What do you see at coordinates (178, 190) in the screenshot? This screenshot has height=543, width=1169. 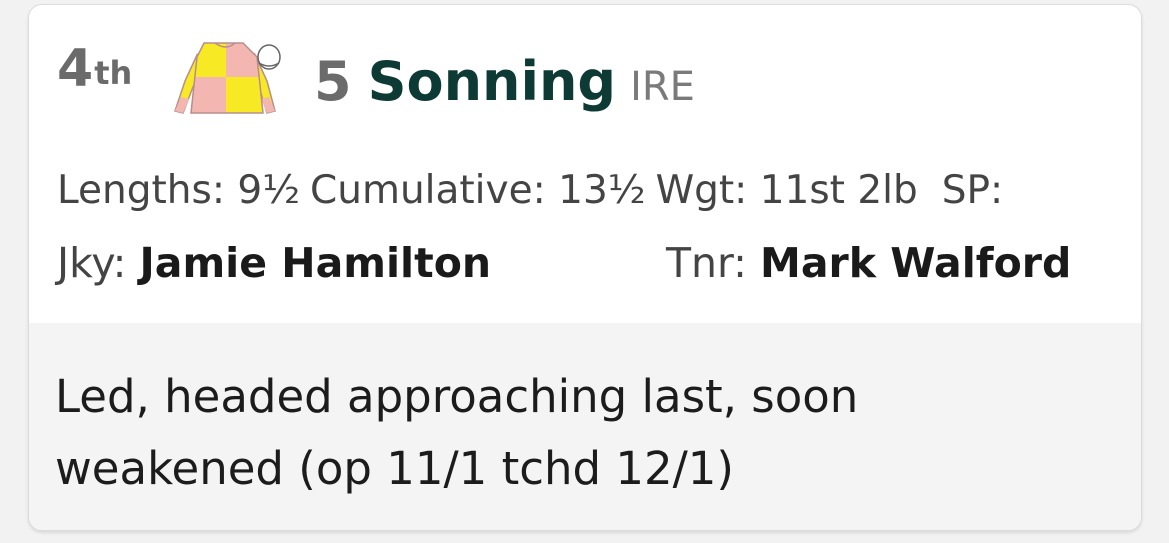 I see `lengths-stat: Lengths: 9½` at bounding box center [178, 190].